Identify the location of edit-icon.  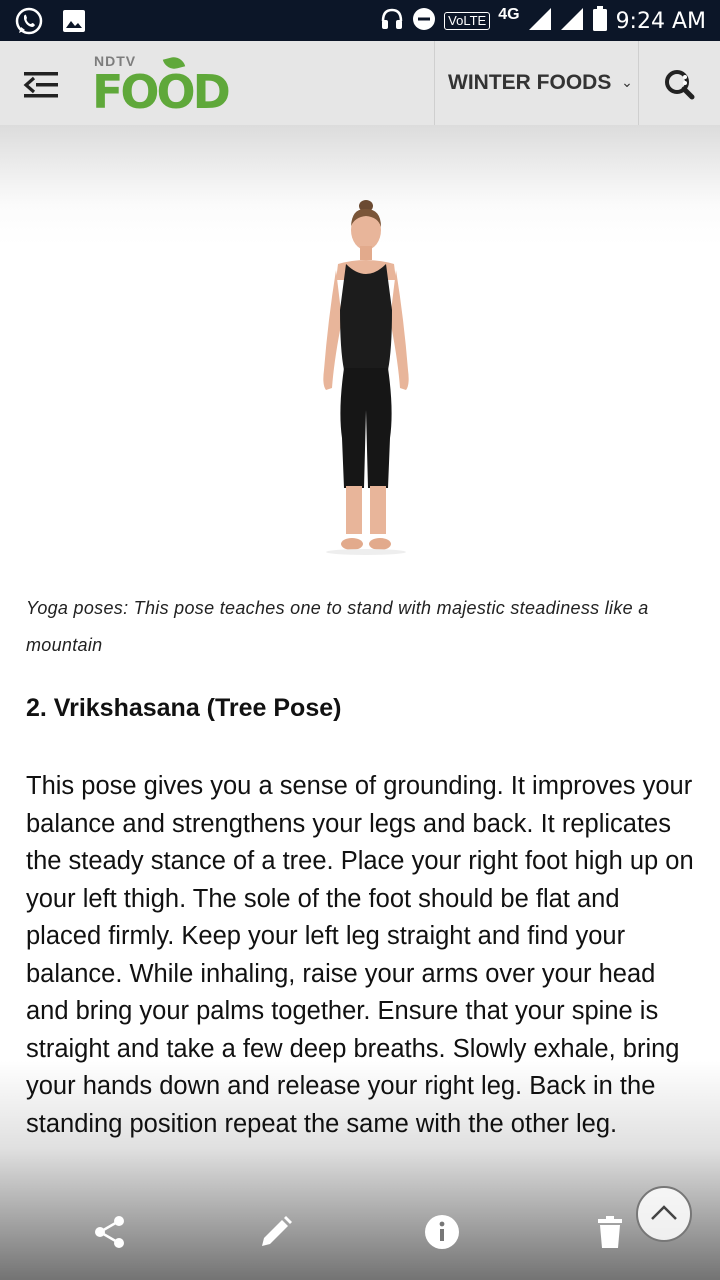
(277, 1231).